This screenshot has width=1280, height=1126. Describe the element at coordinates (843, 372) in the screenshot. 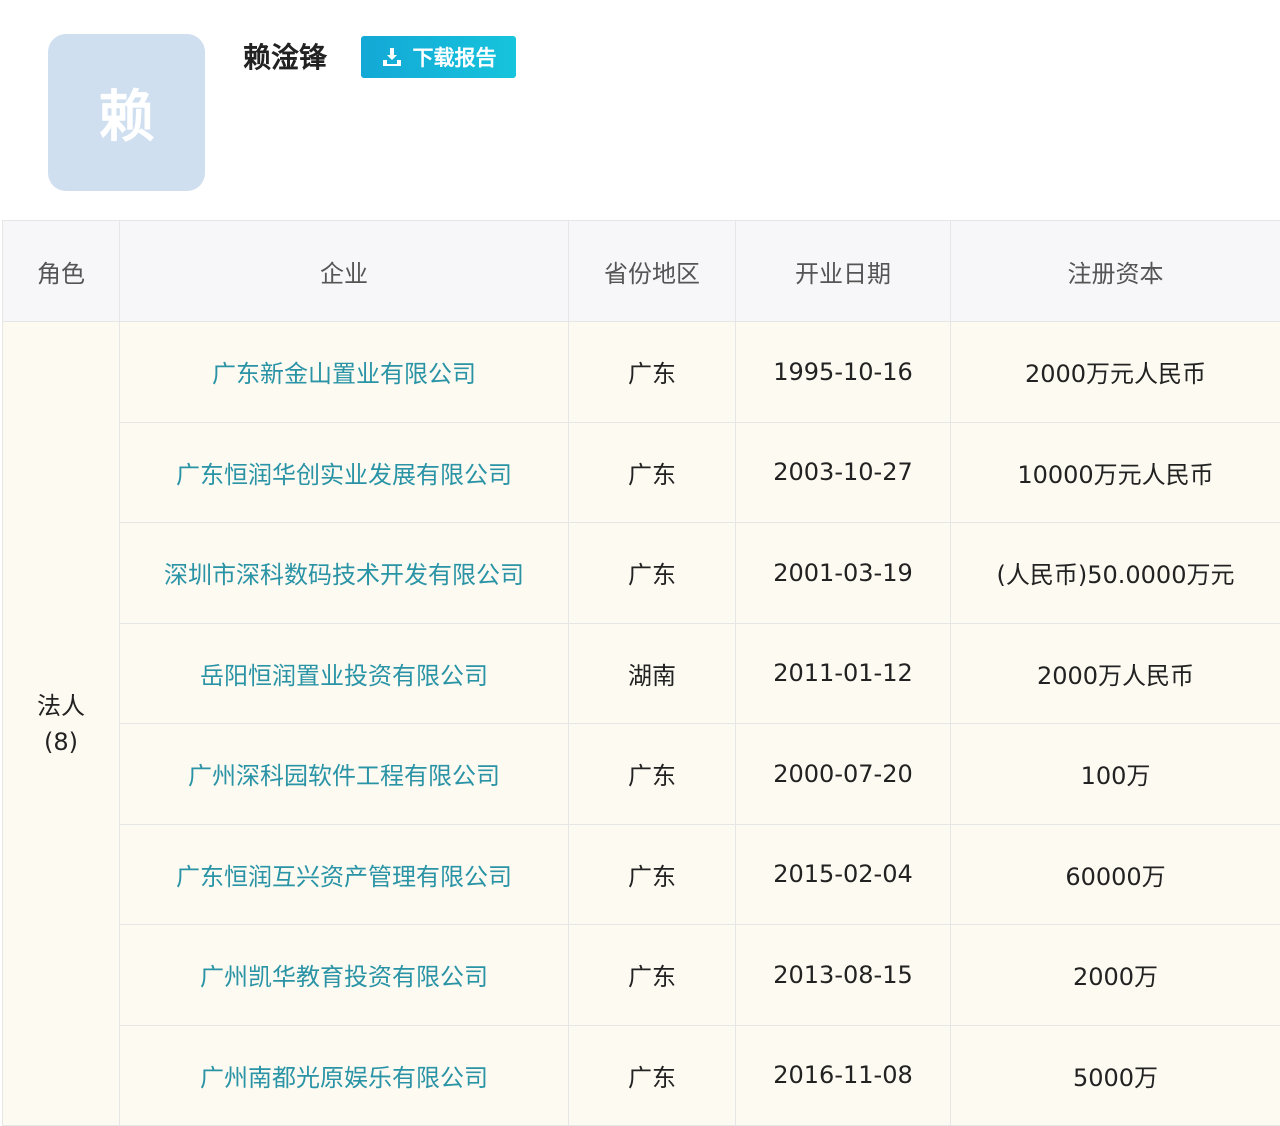

I see `date-cell: 1995-10-16` at that location.